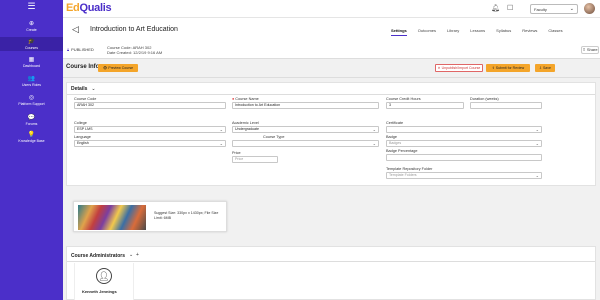 The width and height of the screenshot is (600, 300). I want to click on eye-icon: 👁︎, so click(105, 68).